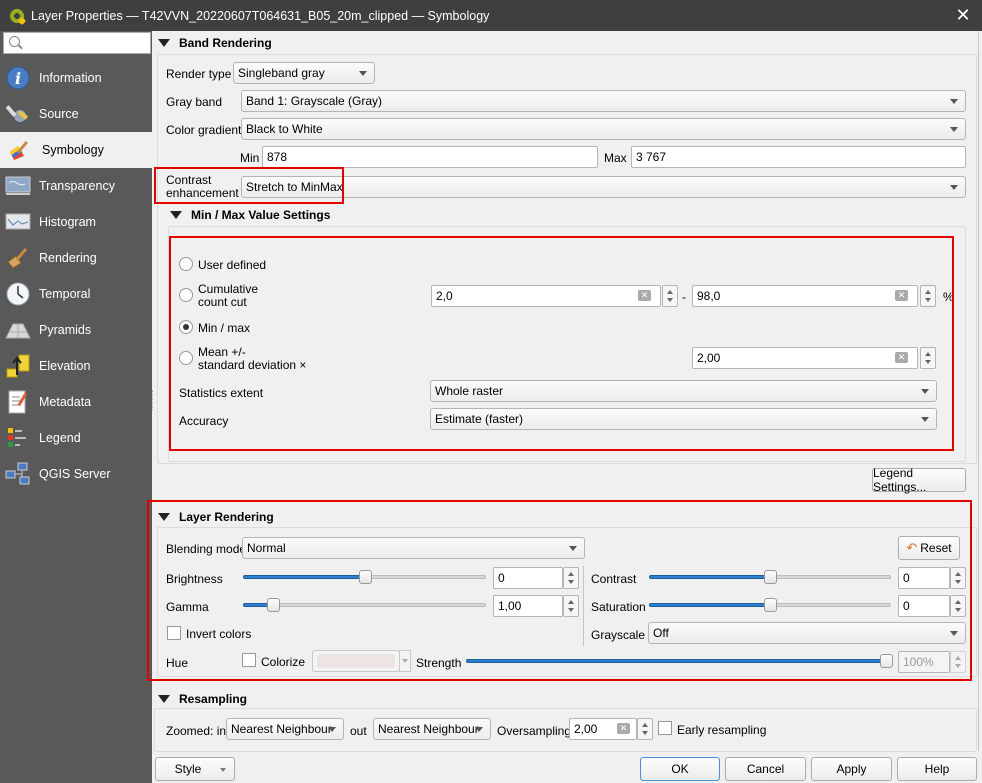 The image size is (982, 783). Describe the element at coordinates (679, 661) in the screenshot. I see `strength-slider` at that location.